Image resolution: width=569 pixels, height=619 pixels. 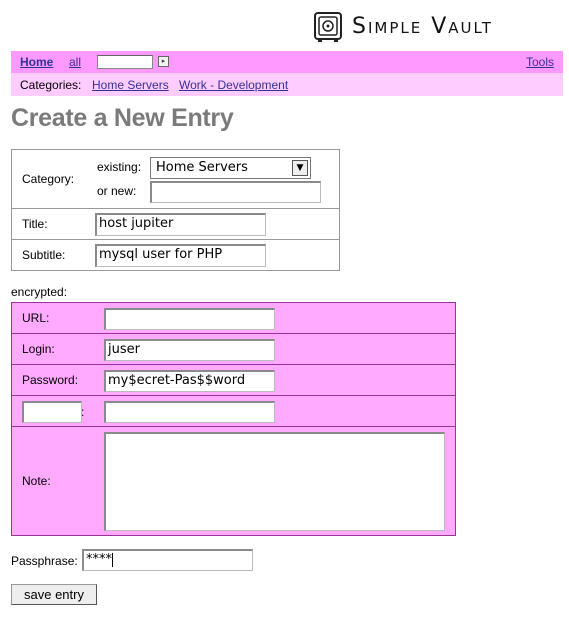 I want to click on subtitle-label: Subtitle:, so click(x=44, y=255).